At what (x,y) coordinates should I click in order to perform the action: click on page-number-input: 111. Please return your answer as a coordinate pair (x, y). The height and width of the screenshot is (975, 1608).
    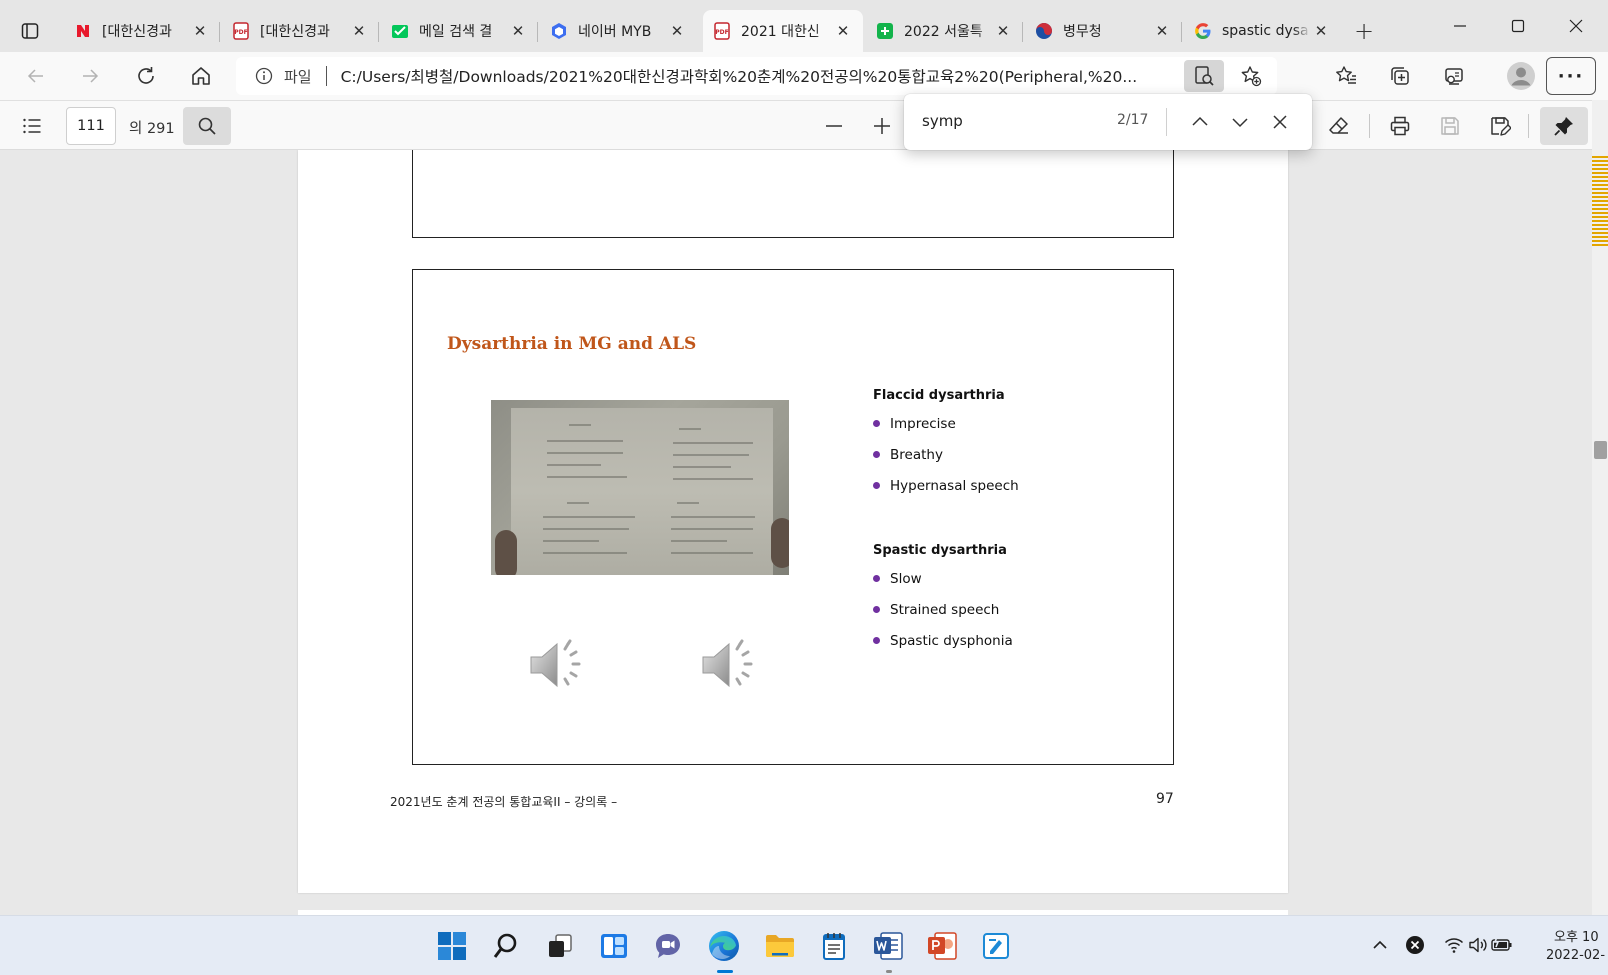
    Looking at the image, I should click on (91, 126).